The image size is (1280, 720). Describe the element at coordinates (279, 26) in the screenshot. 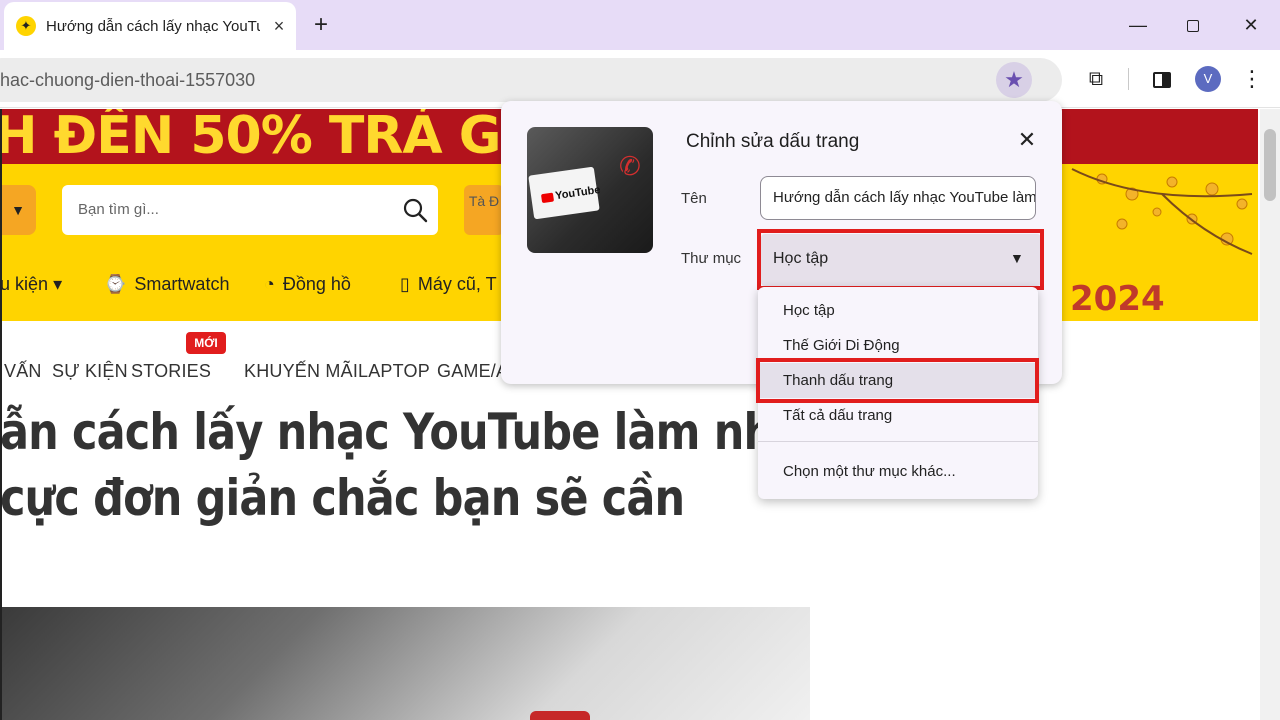

I see `tab-close-icon: ×` at that location.